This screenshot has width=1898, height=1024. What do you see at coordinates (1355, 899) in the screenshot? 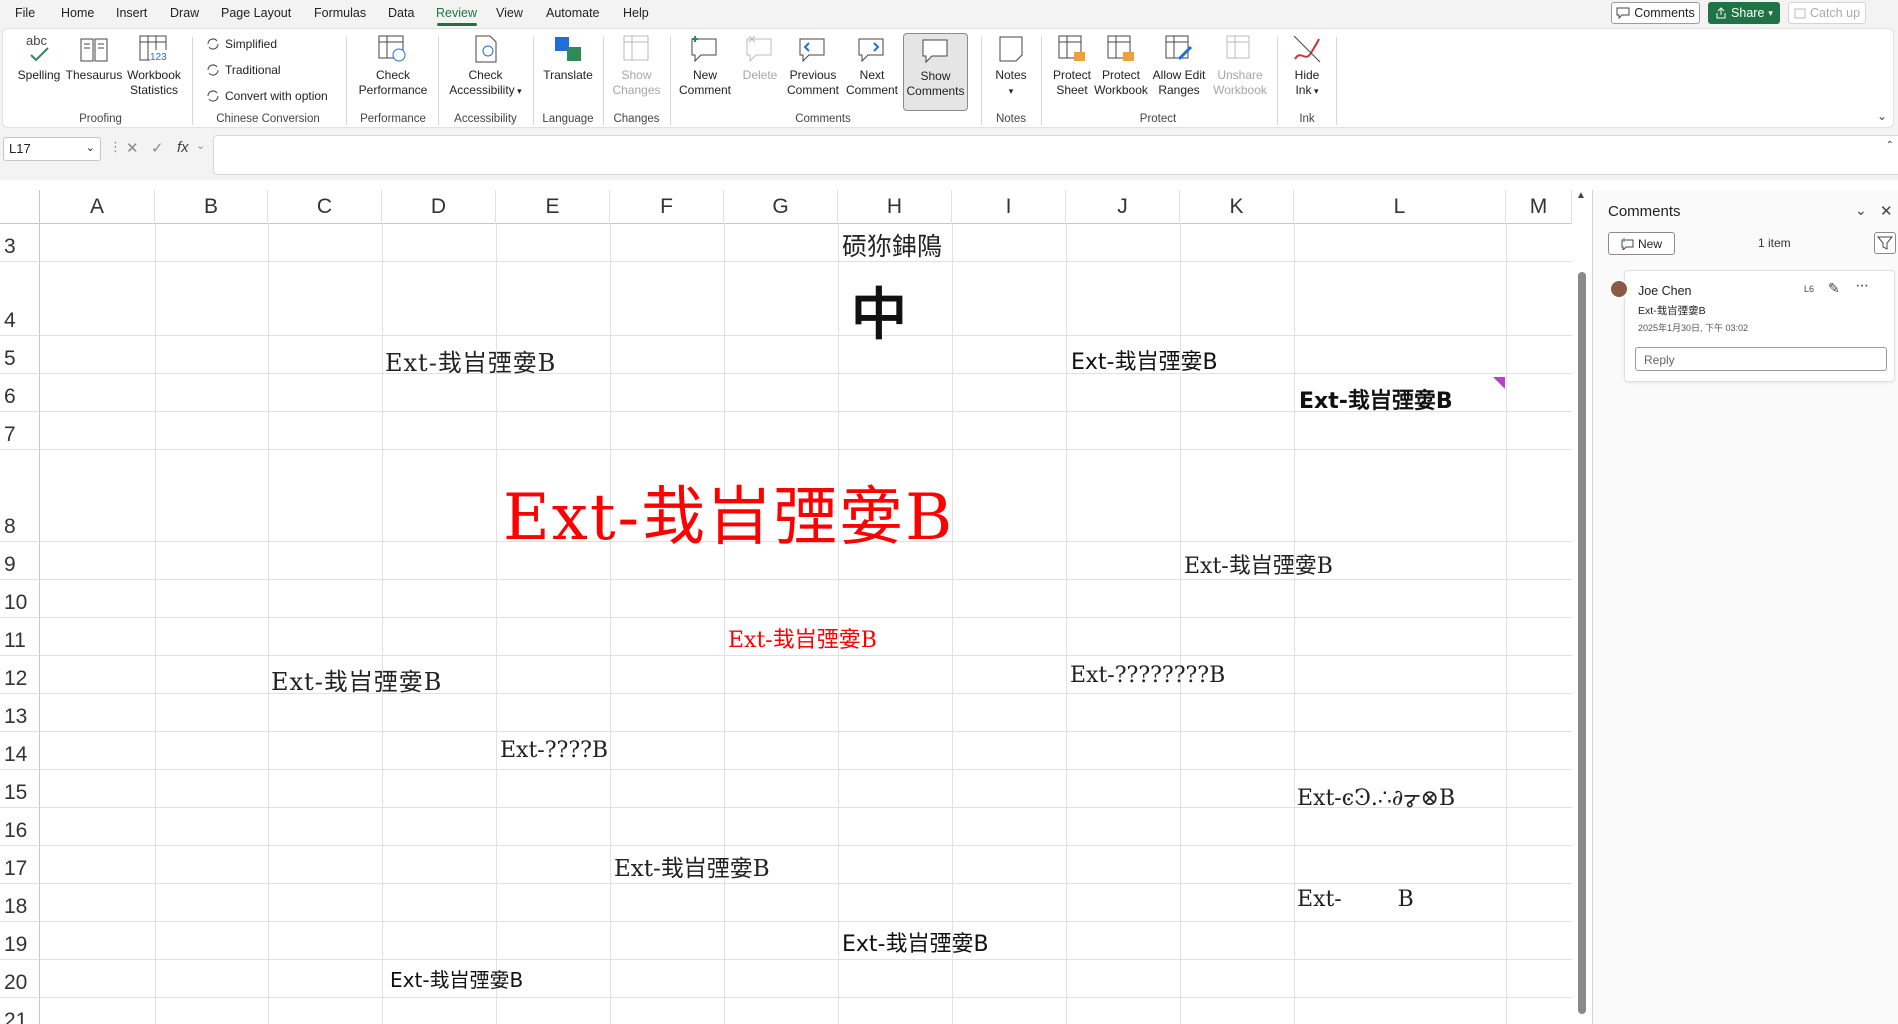
I see `cell-L18: Ext- B` at bounding box center [1355, 899].